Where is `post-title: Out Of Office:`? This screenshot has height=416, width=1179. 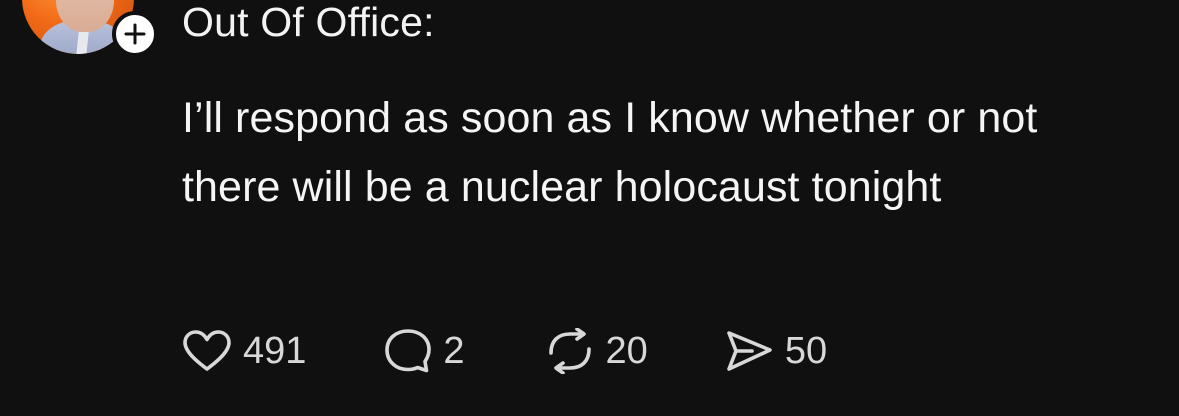 post-title: Out Of Office: is located at coordinates (308, 22).